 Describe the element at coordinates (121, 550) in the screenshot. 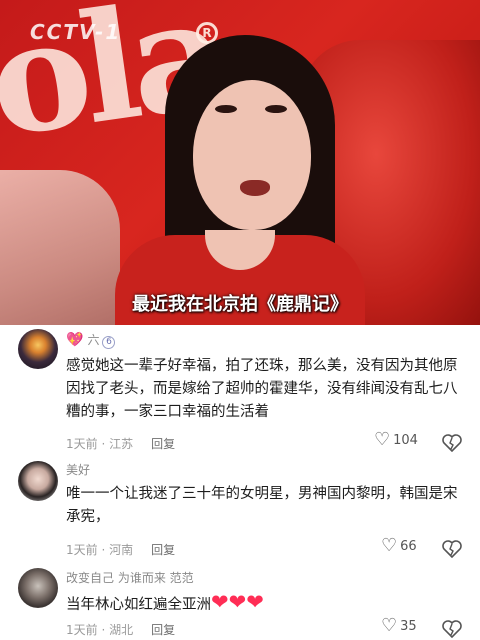

I see `comment-meta: 1天前 · 河南 回复` at that location.